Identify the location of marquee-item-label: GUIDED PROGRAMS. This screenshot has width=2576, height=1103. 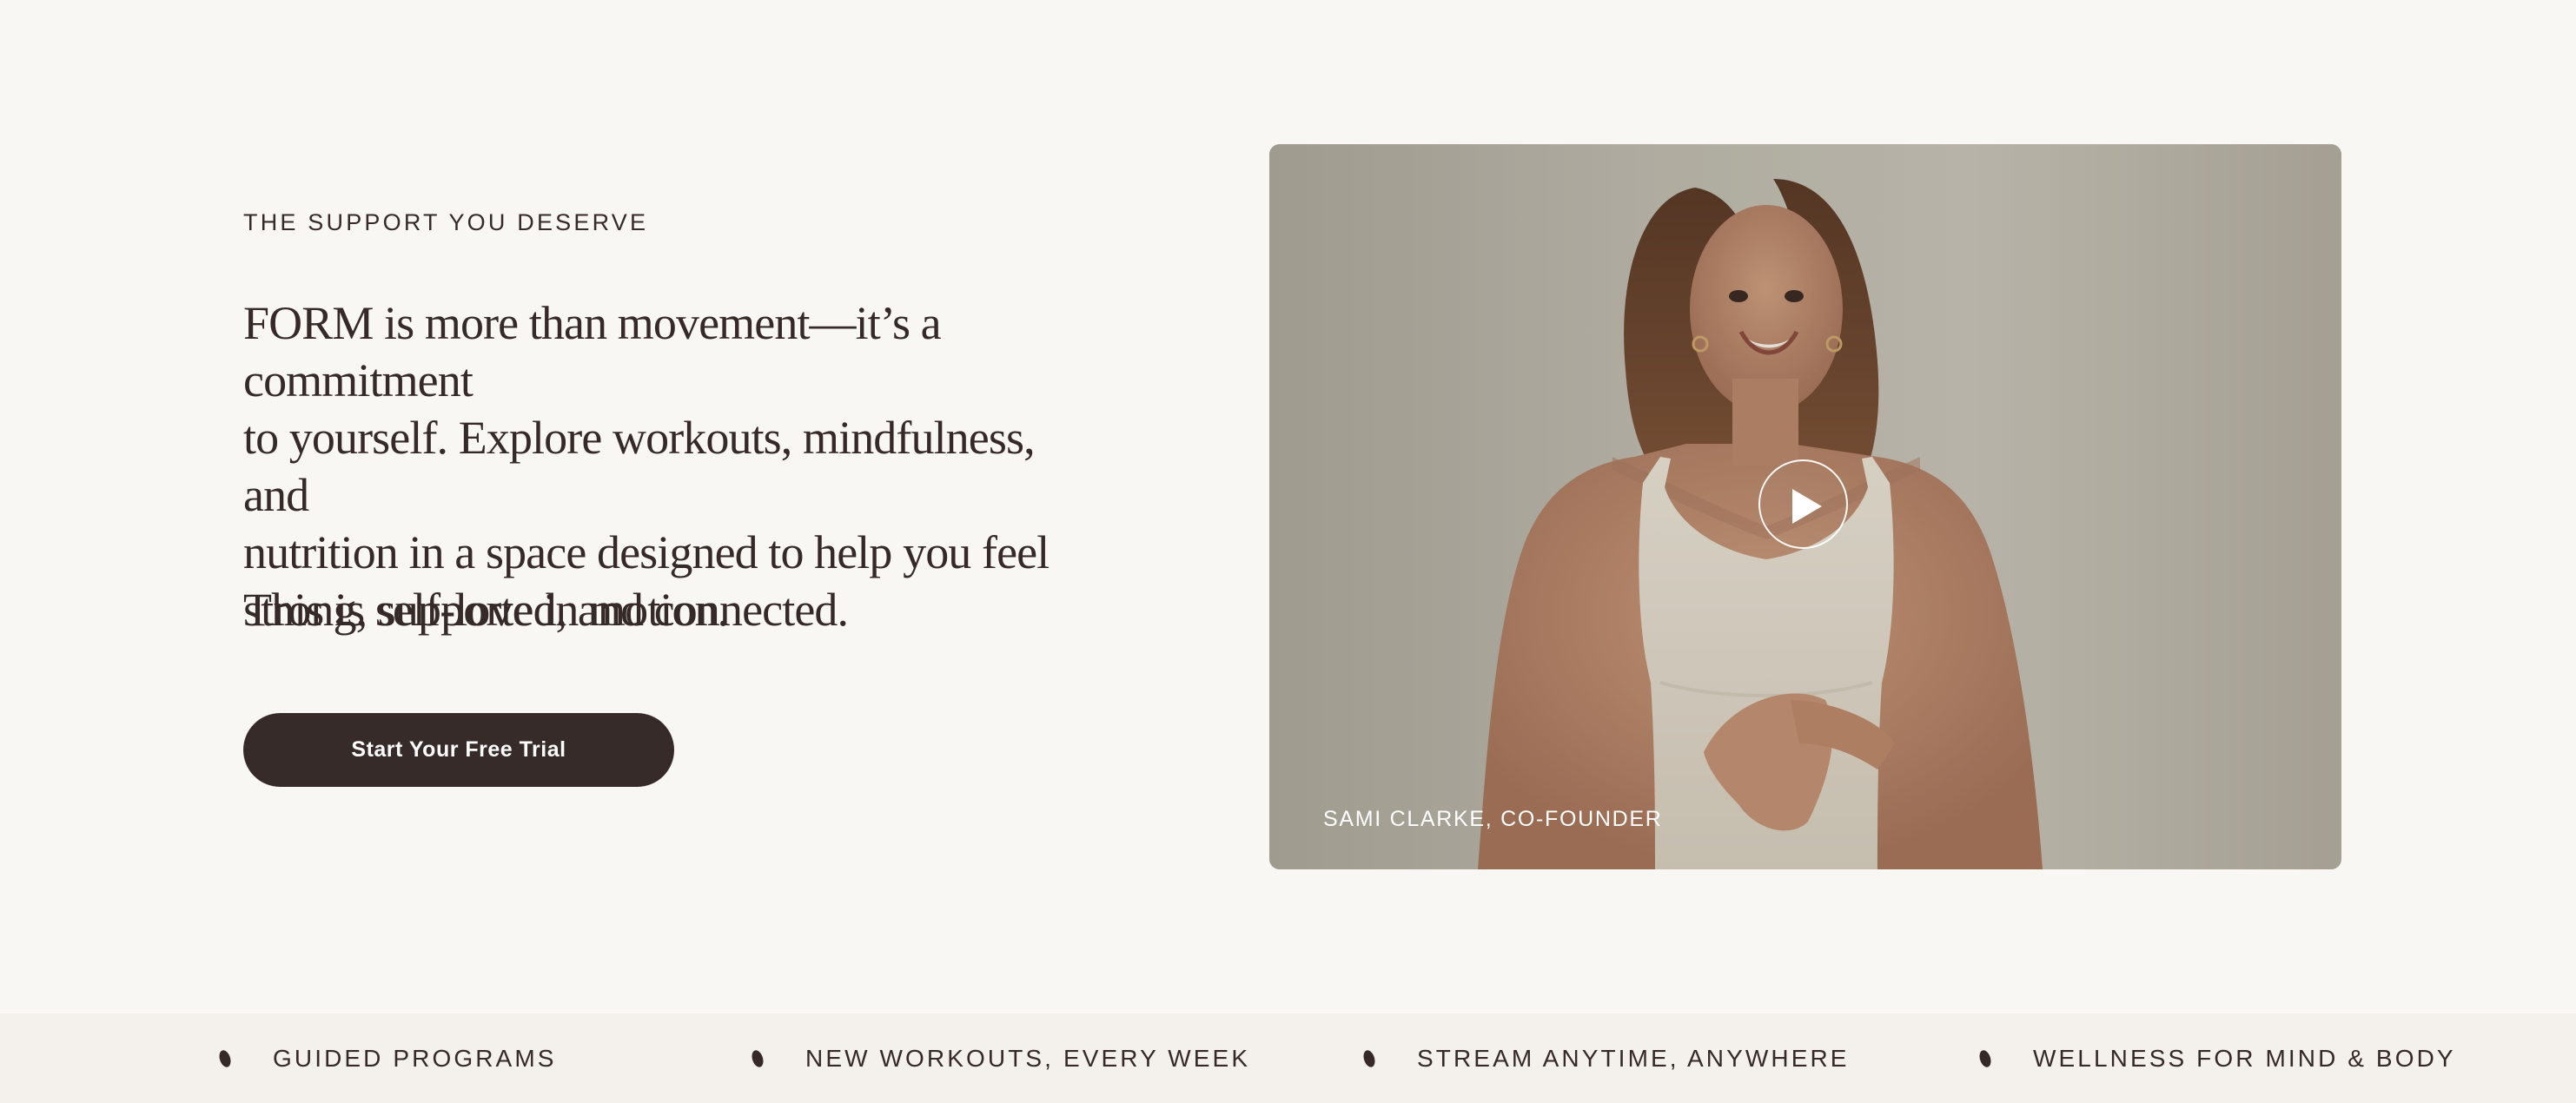
(415, 1058).